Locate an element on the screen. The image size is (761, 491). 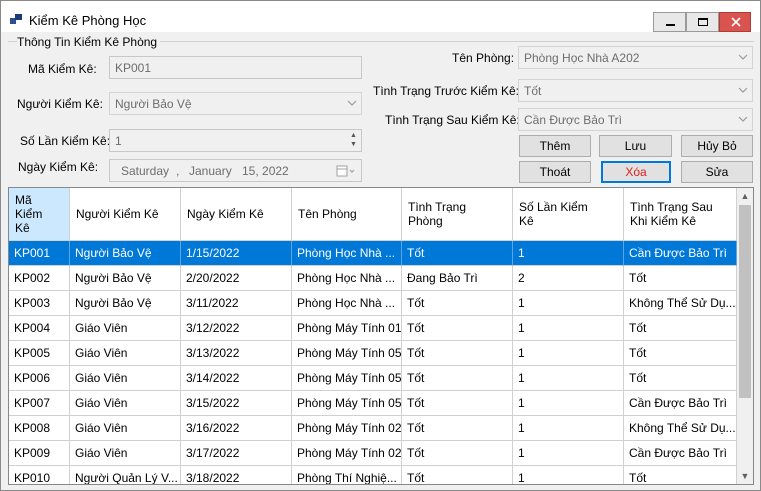
table-cell-ngay-kiem-ke: 2/20/2022 is located at coordinates (236, 278).